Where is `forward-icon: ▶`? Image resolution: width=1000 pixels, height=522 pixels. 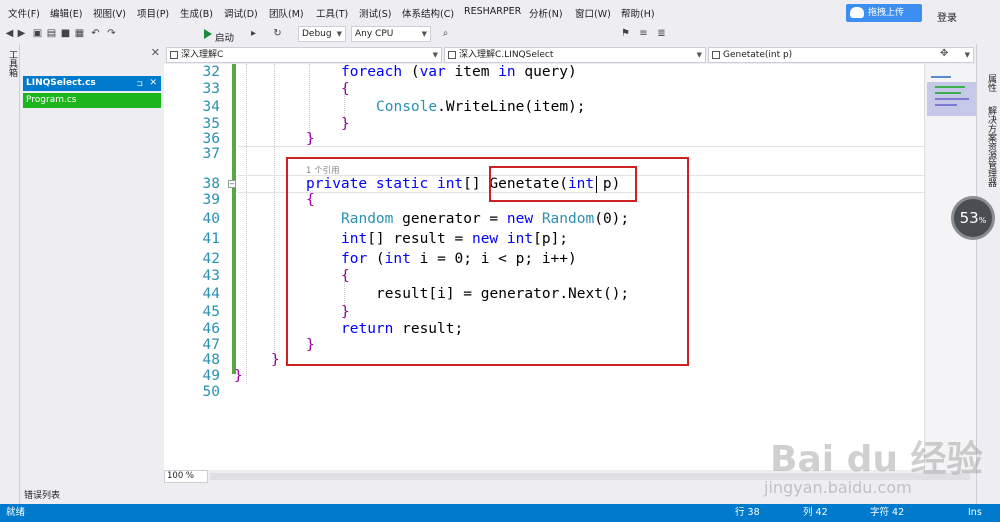 forward-icon: ▶ is located at coordinates (21, 33).